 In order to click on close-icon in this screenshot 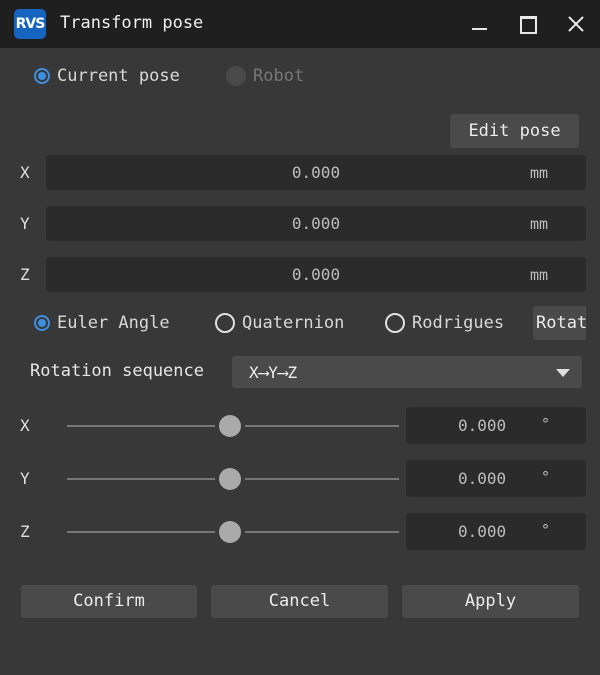, I will do `click(576, 24)`.